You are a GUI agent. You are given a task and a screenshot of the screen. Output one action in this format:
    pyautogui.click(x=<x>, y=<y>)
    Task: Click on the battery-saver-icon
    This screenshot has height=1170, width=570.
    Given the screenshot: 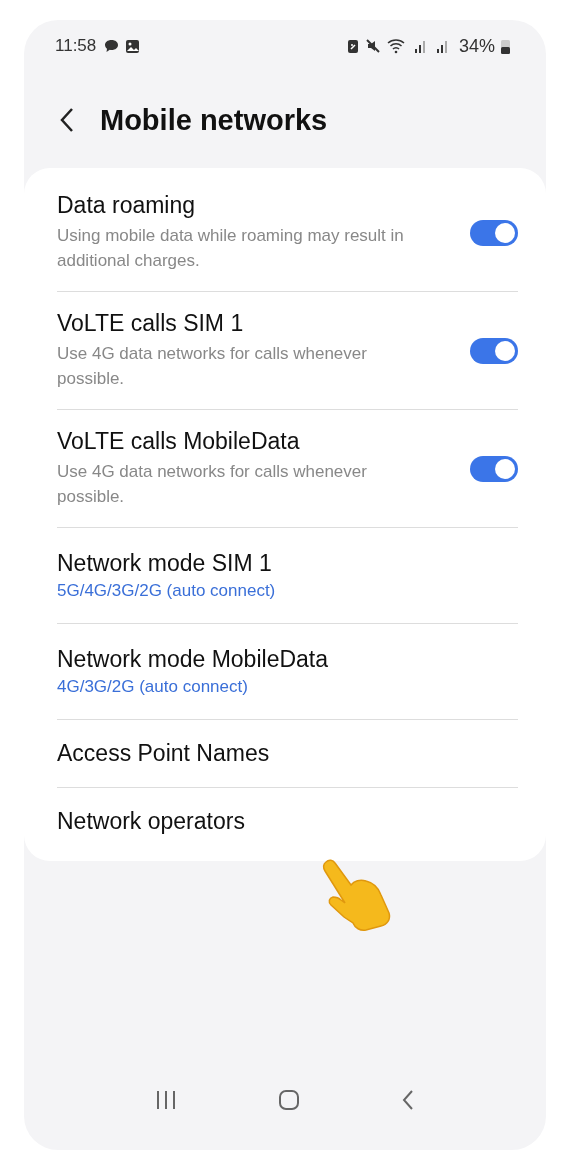 What is the action you would take?
    pyautogui.click(x=352, y=46)
    